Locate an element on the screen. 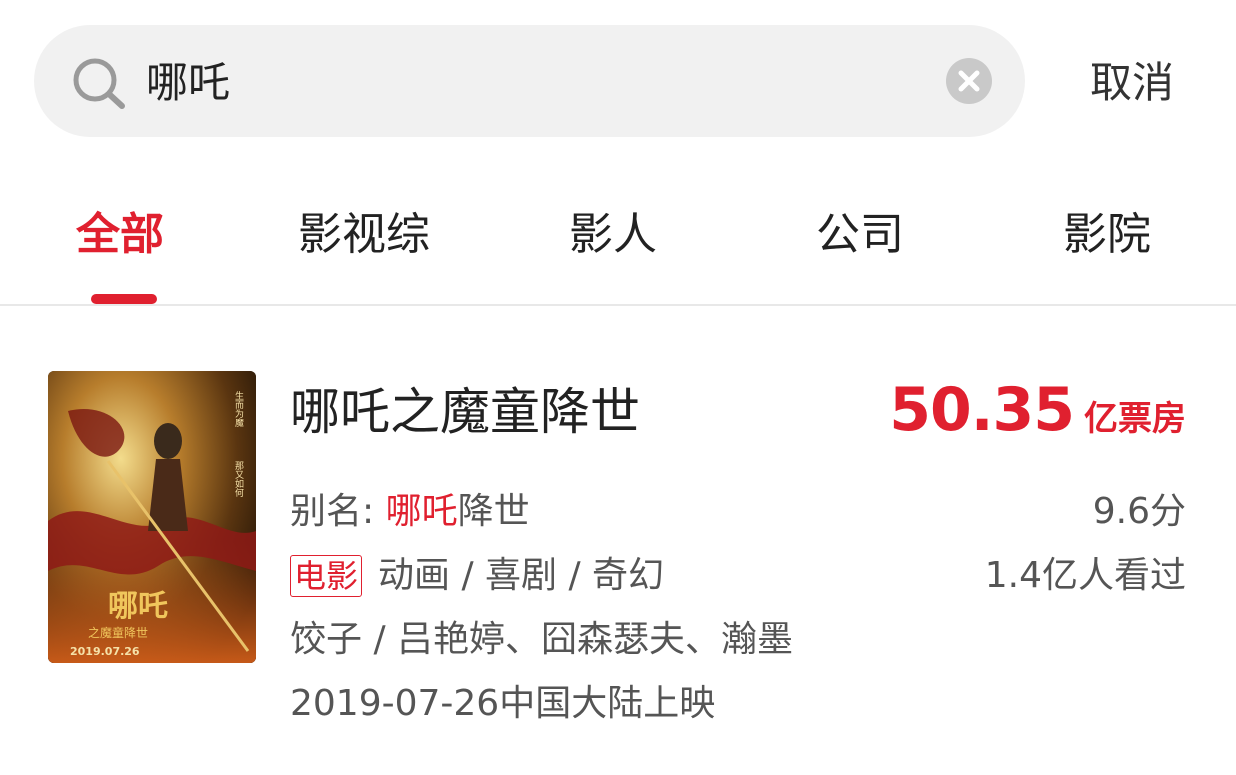 The width and height of the screenshot is (1236, 775). cancel-button: 取消 is located at coordinates (1132, 83).